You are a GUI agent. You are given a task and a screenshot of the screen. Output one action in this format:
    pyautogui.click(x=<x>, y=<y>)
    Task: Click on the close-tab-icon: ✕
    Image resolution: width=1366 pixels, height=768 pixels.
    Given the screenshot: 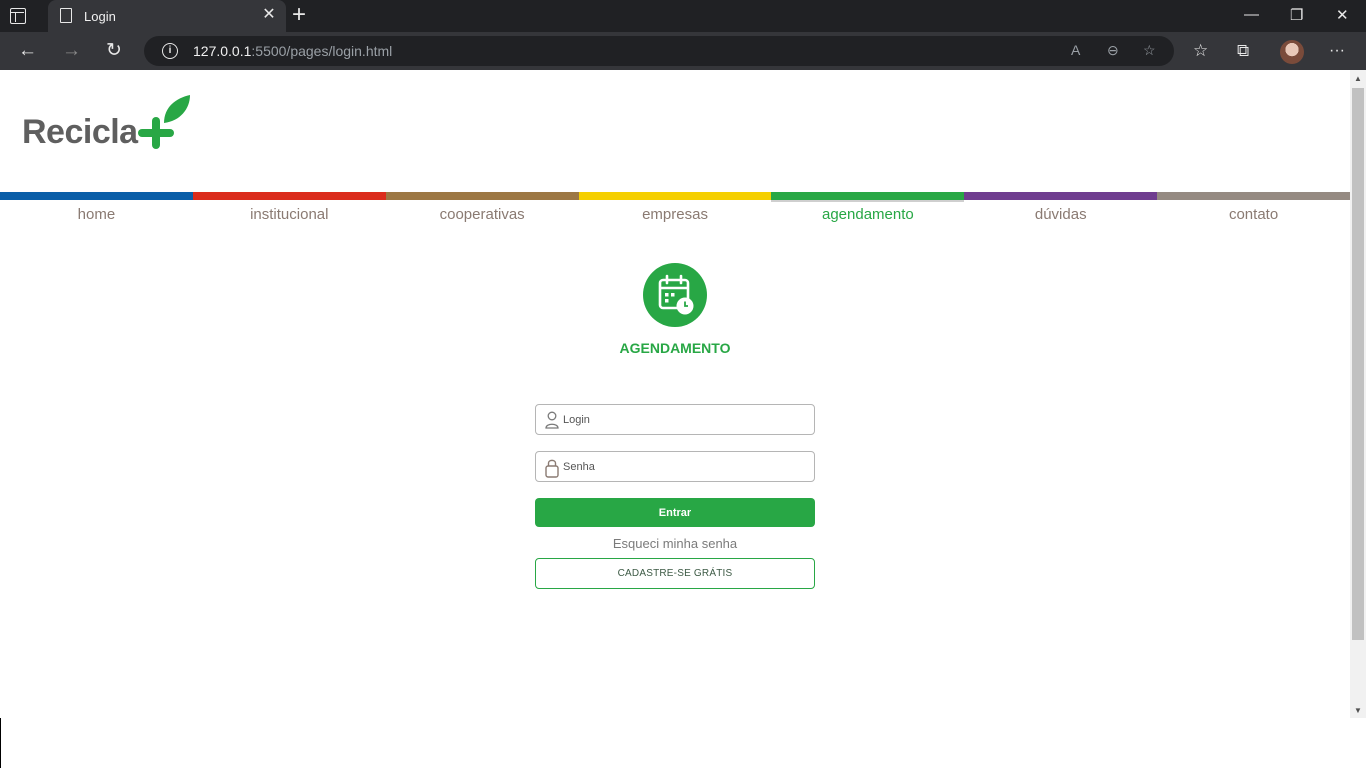 What is the action you would take?
    pyautogui.click(x=269, y=15)
    